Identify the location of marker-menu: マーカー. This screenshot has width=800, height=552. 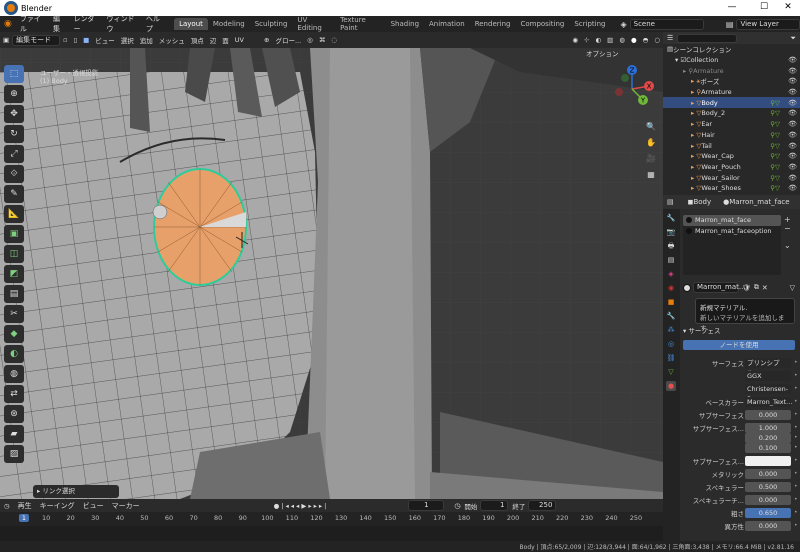
(126, 506).